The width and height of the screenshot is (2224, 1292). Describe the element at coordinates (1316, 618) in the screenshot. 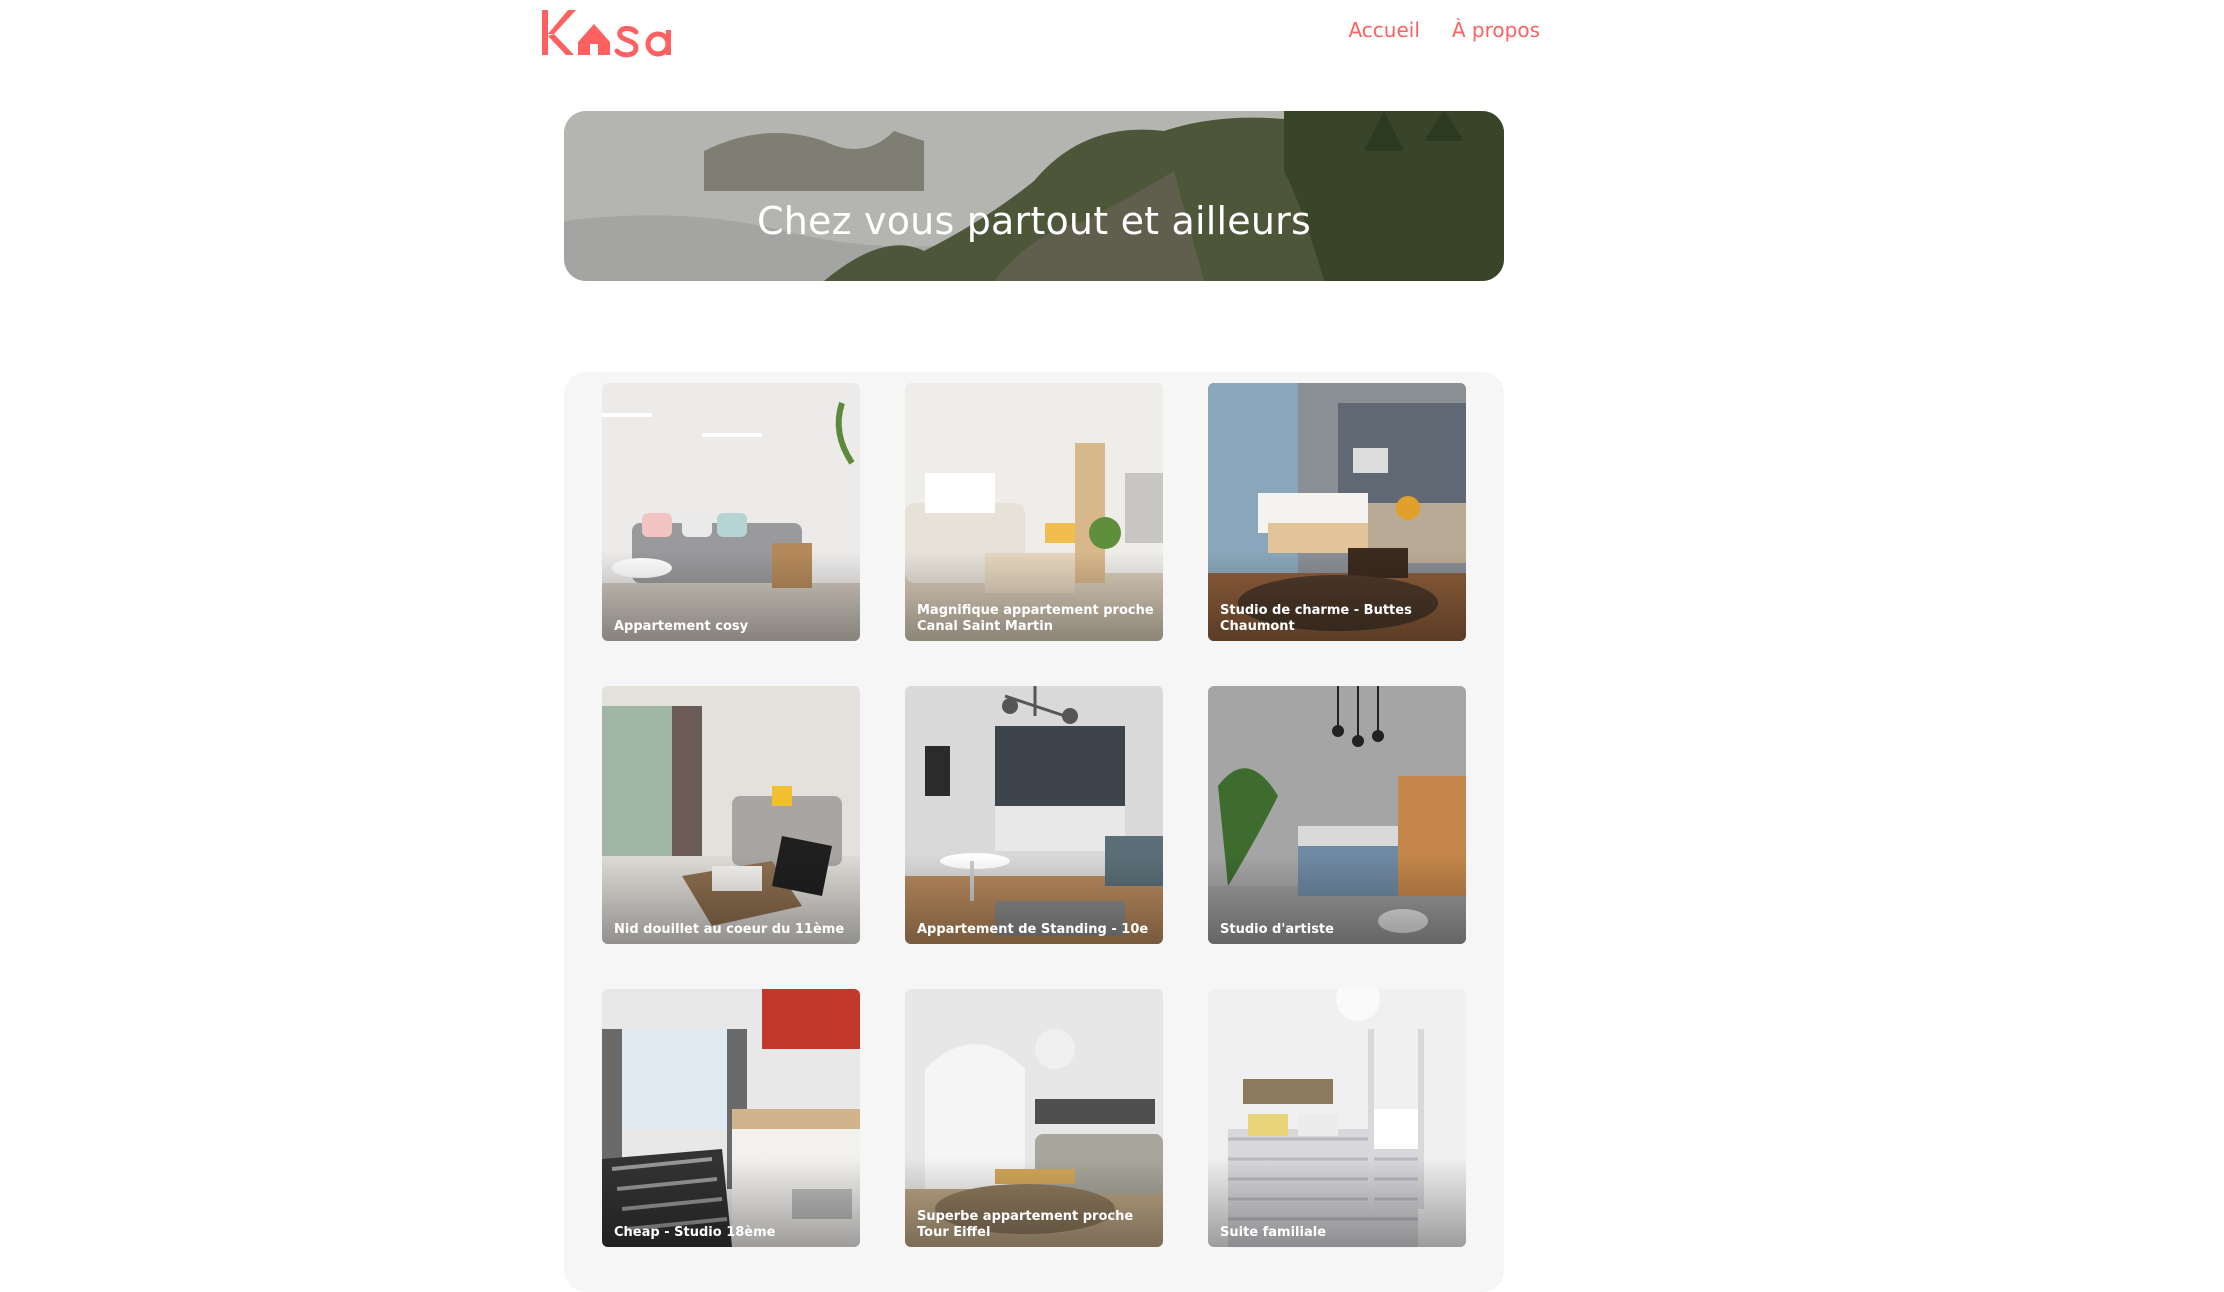

I see `listing-title: Studio de charme - Buttes Chaumont` at that location.